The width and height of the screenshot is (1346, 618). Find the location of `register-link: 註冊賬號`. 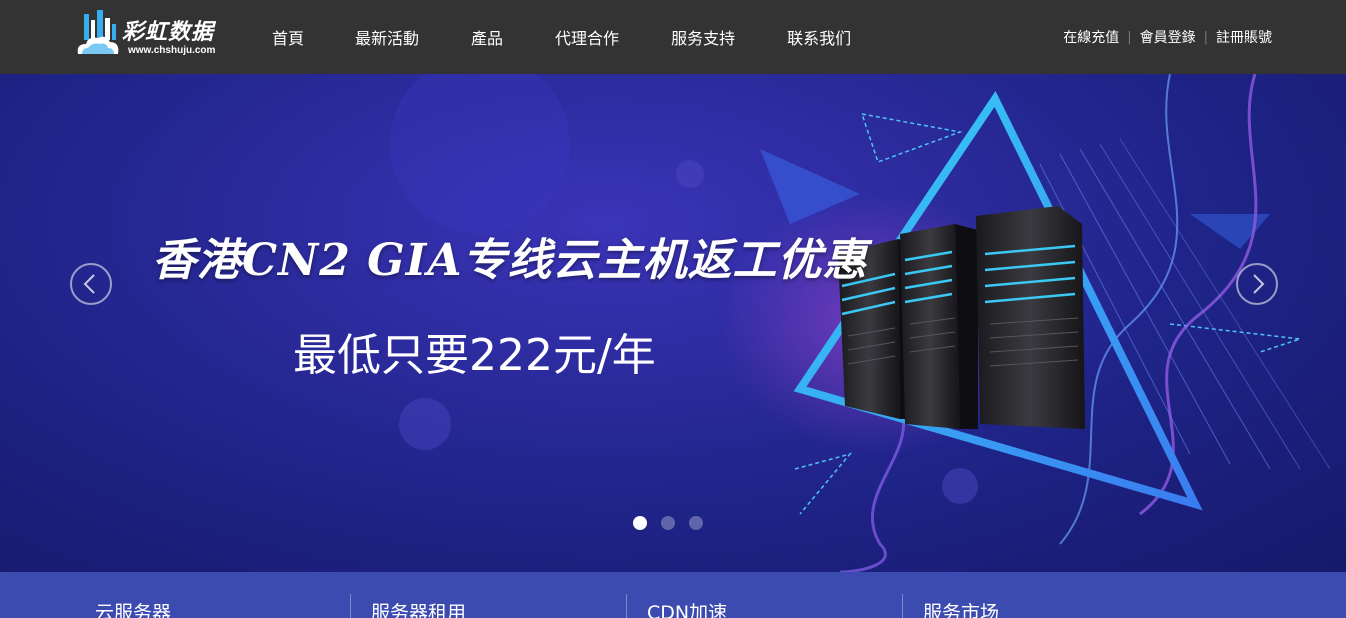

register-link: 註冊賬號 is located at coordinates (1244, 37).